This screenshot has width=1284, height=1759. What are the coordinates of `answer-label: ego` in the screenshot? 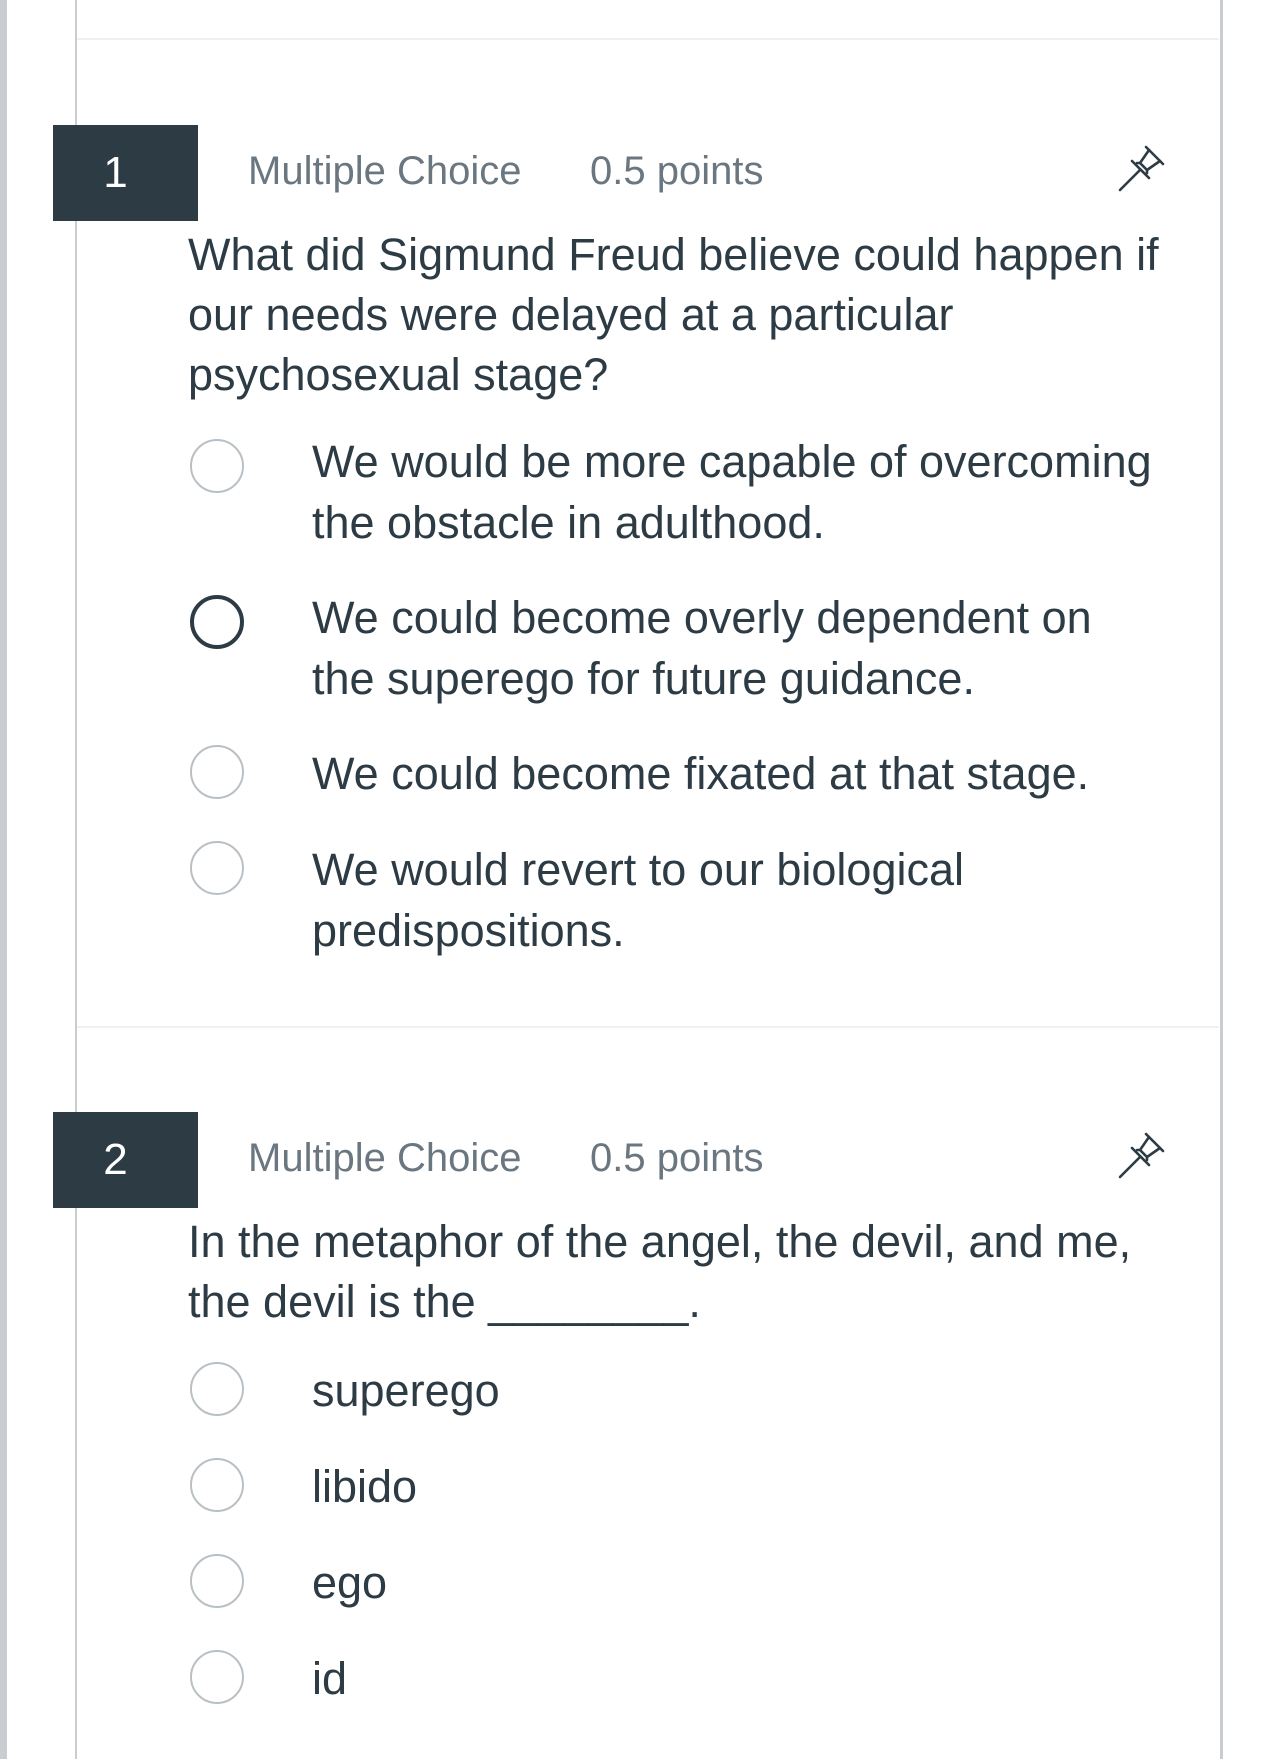 It's located at (737, 1582).